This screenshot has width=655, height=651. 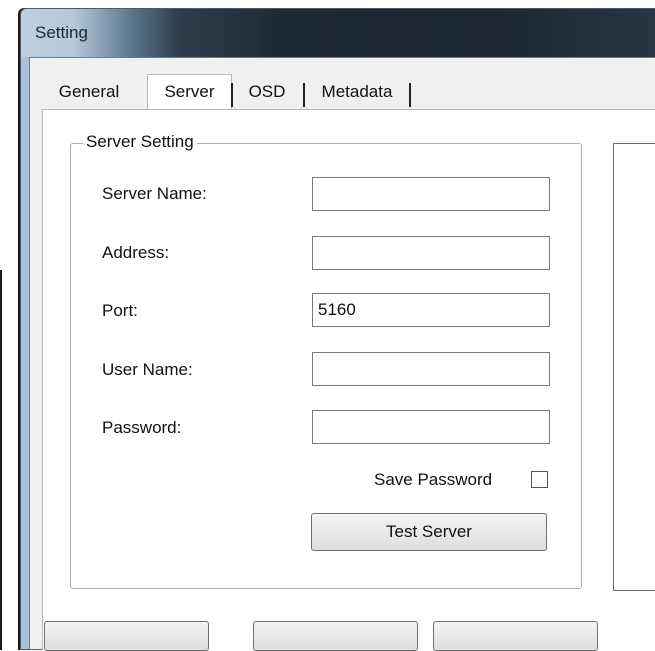 What do you see at coordinates (1, 460) in the screenshot?
I see `window-shadow-edge` at bounding box center [1, 460].